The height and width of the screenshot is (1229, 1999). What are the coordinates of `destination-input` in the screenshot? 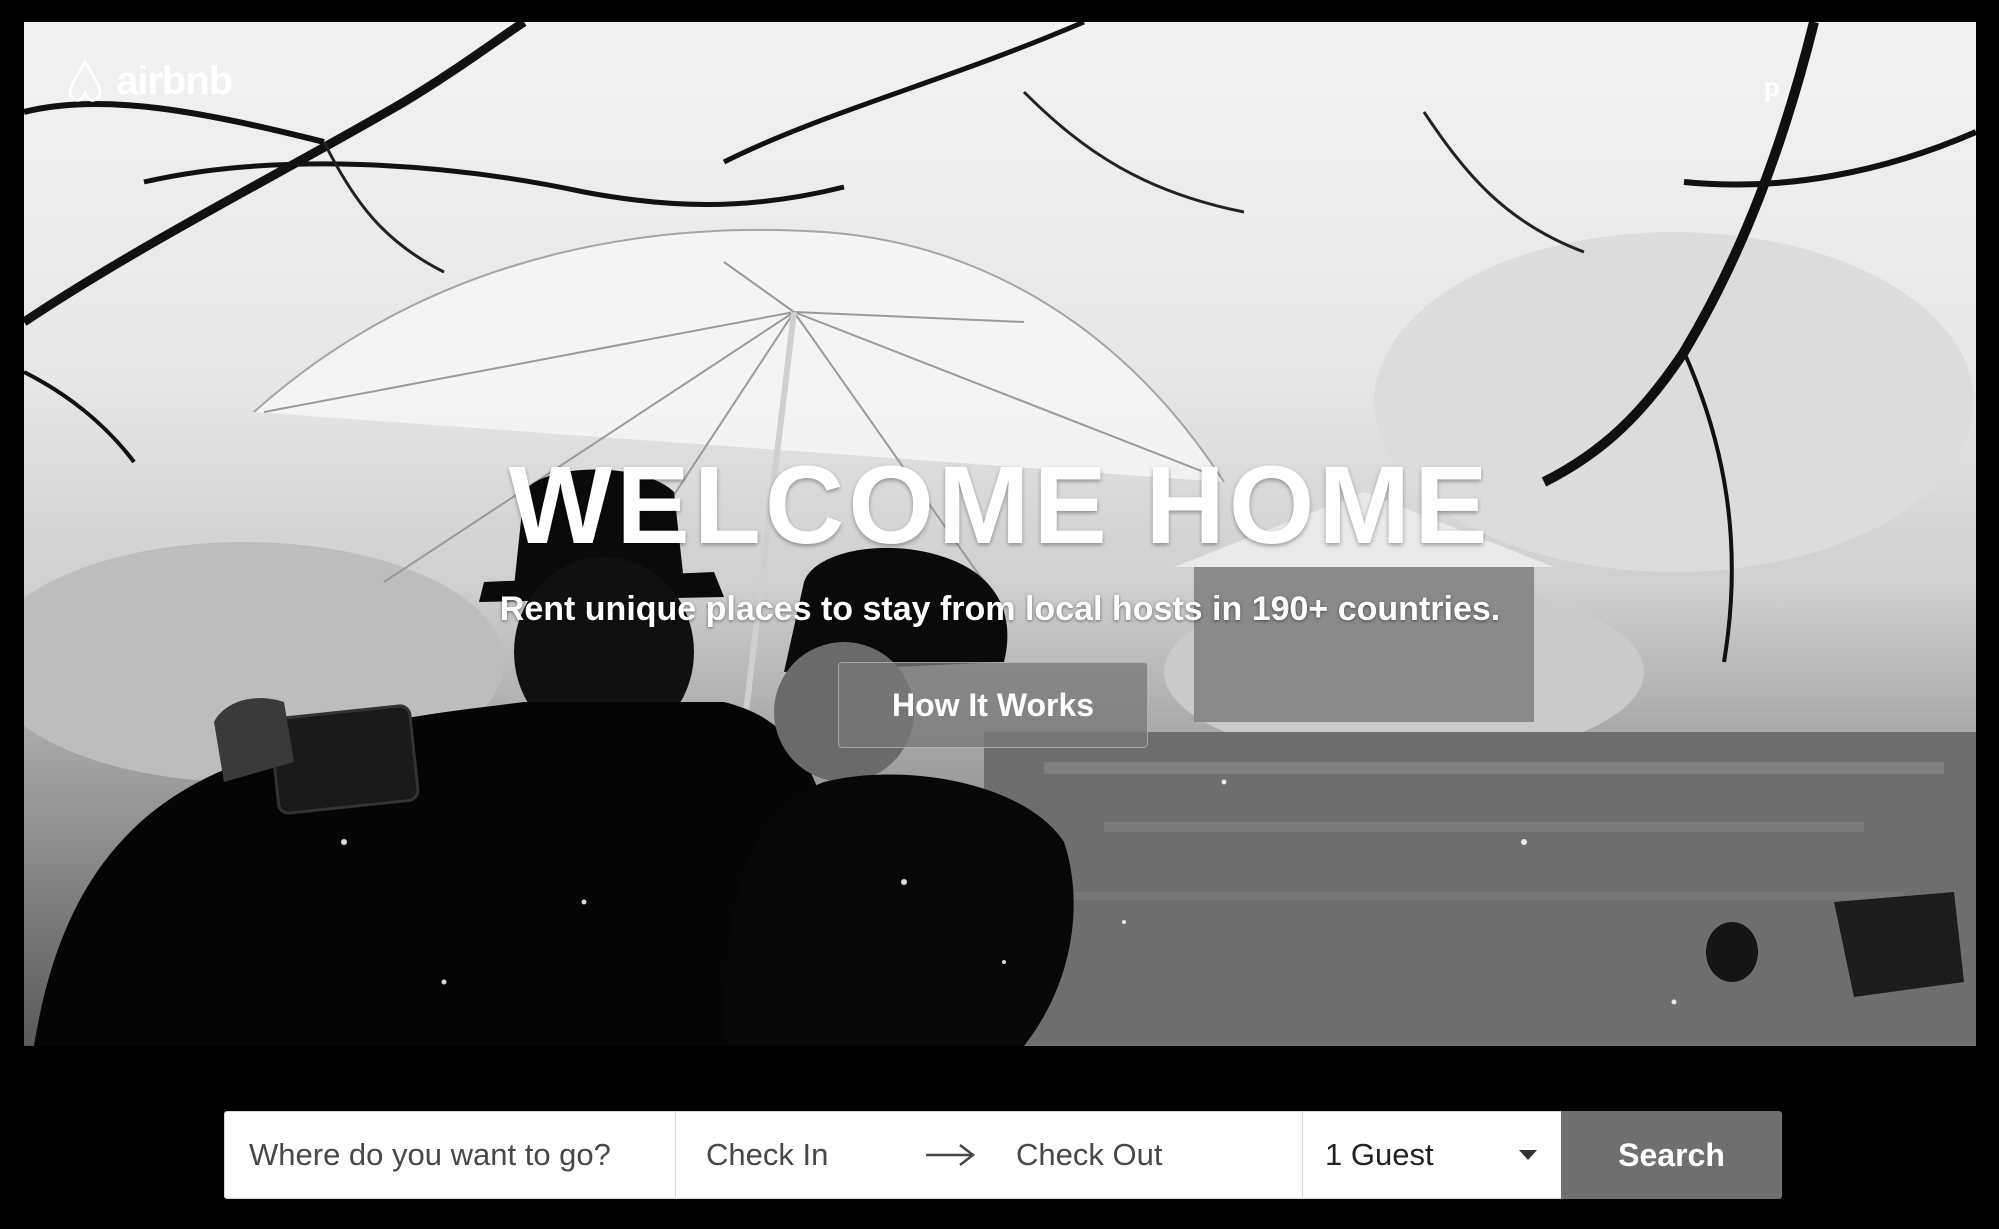 It's located at (459, 1155).